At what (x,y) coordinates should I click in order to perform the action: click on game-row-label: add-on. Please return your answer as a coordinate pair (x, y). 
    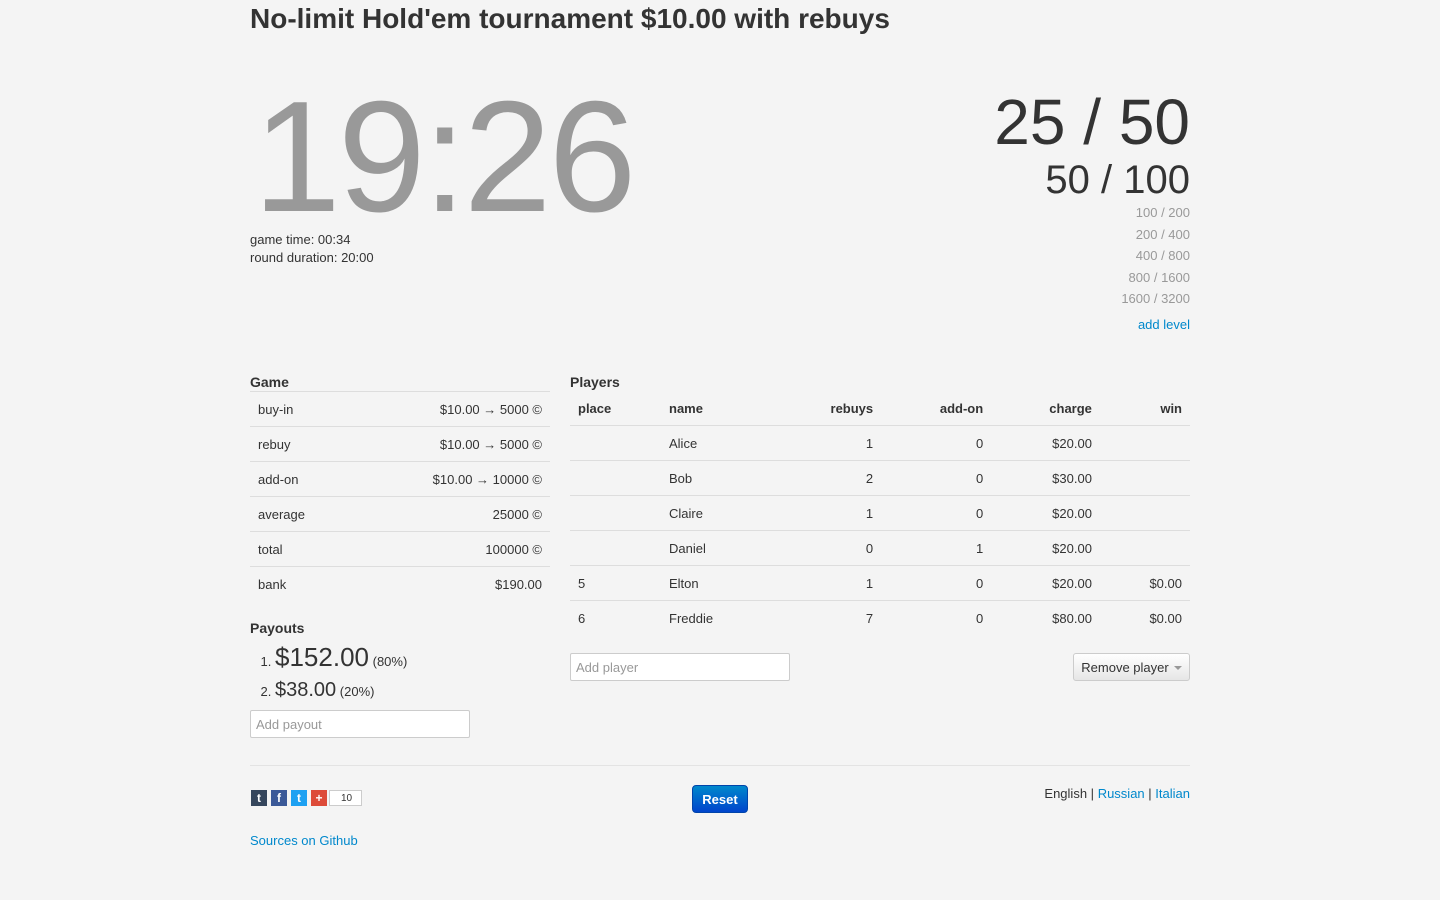
    Looking at the image, I should click on (300, 479).